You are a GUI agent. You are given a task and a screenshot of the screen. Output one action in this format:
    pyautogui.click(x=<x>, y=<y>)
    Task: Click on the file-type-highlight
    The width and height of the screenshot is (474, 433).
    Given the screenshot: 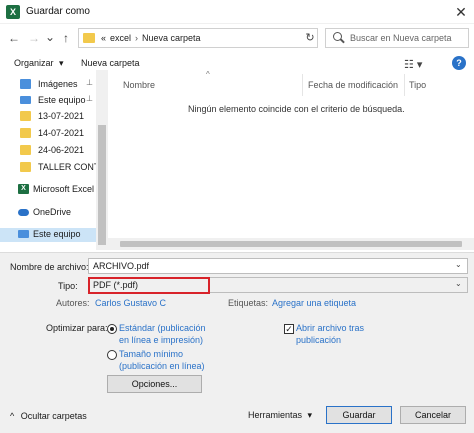 What is the action you would take?
    pyautogui.click(x=149, y=285)
    